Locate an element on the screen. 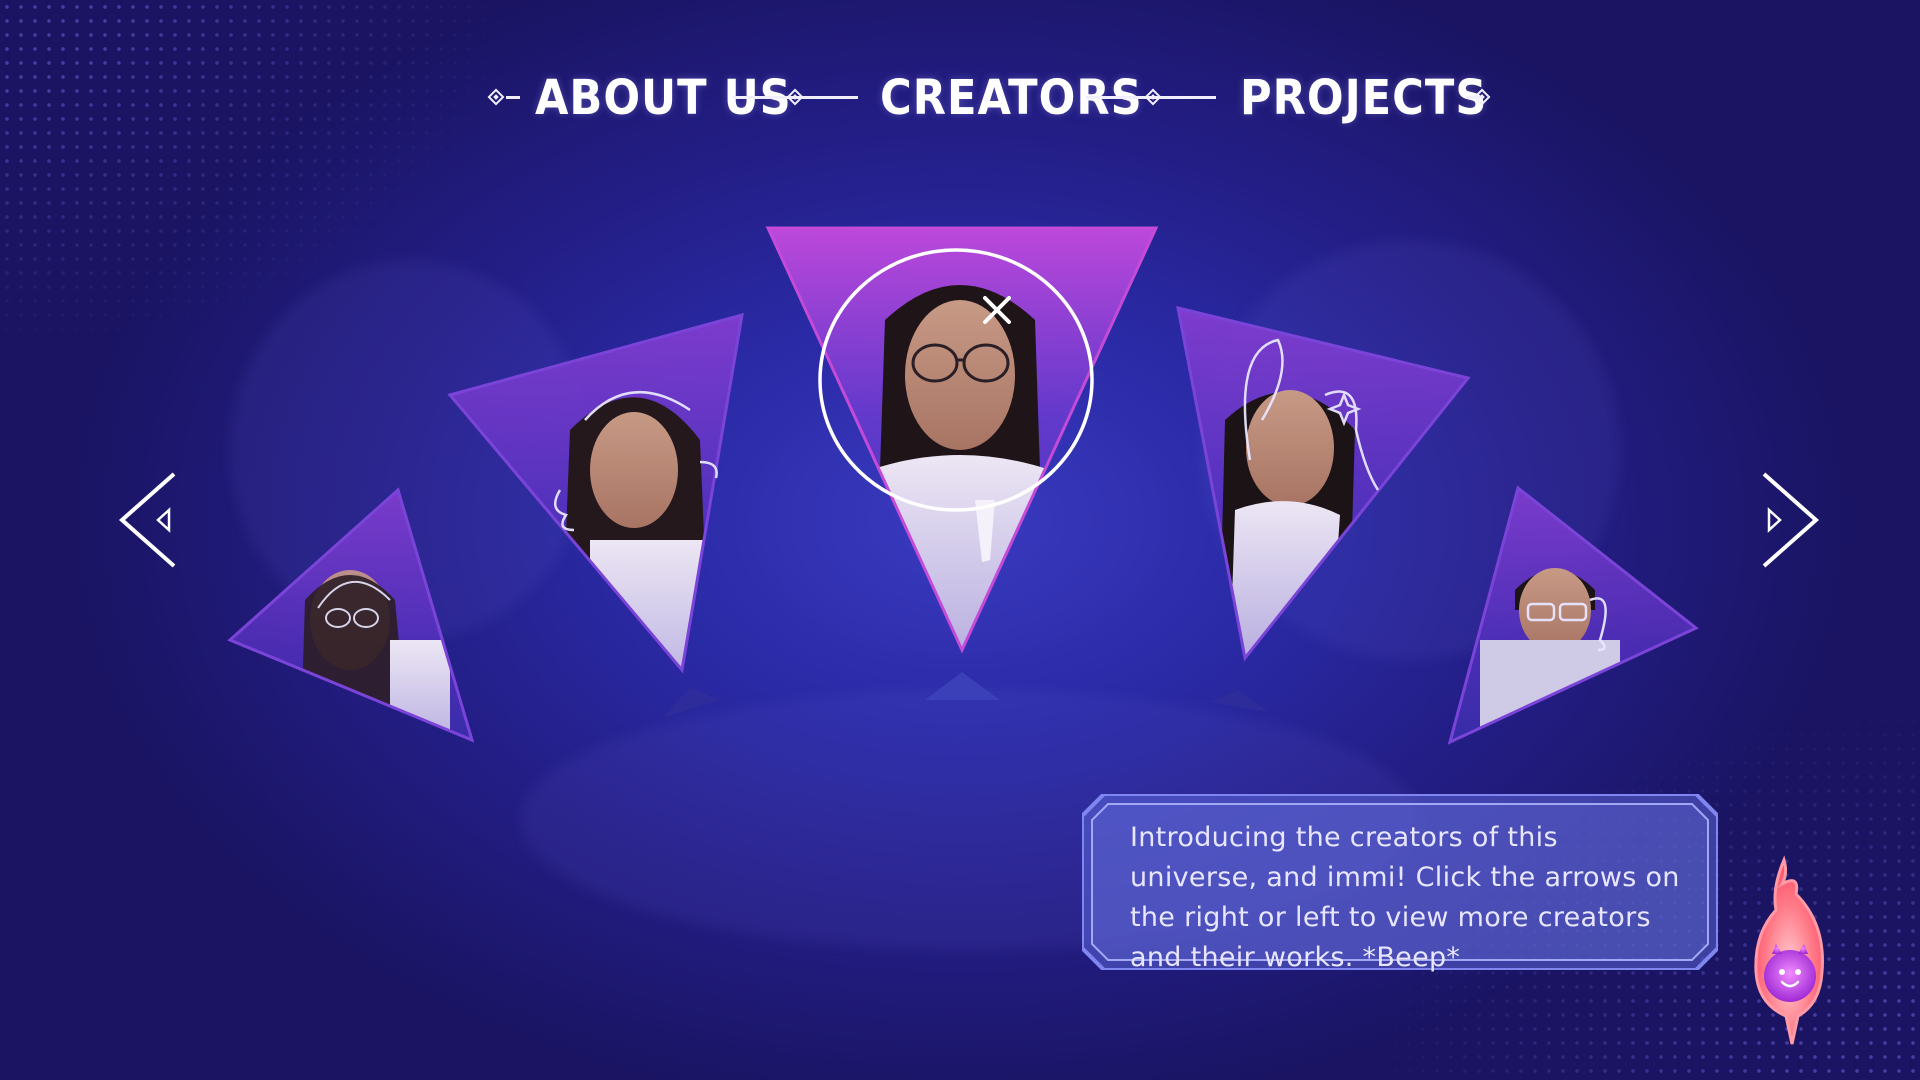 This screenshot has height=1080, width=1920. prev-arrow-button is located at coordinates (151, 520).